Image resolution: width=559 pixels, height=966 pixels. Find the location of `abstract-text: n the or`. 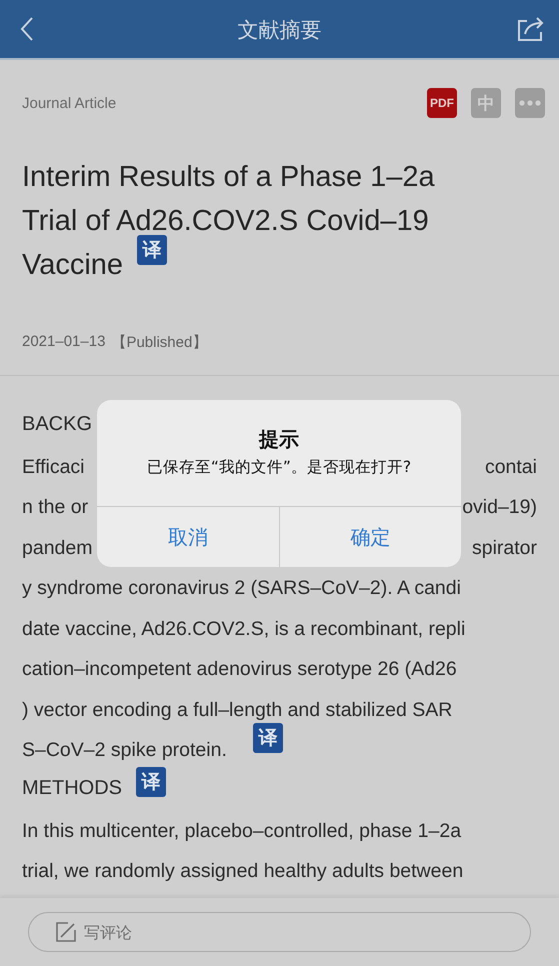

abstract-text: n the or is located at coordinates (55, 508).